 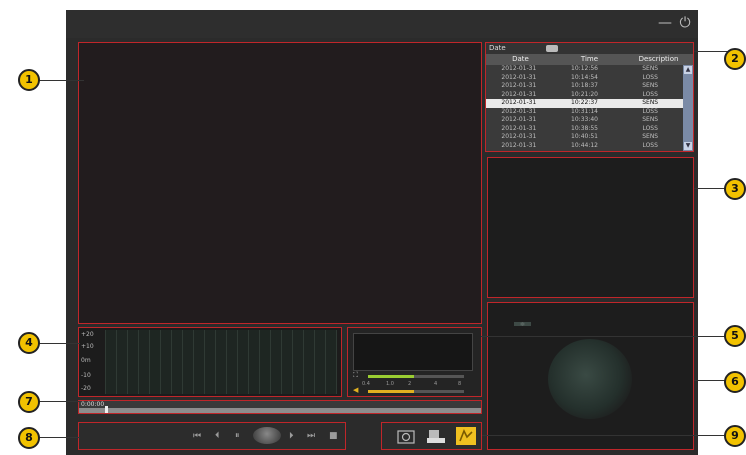 What do you see at coordinates (439, 376) in the screenshot?
I see `level-bar-track` at bounding box center [439, 376].